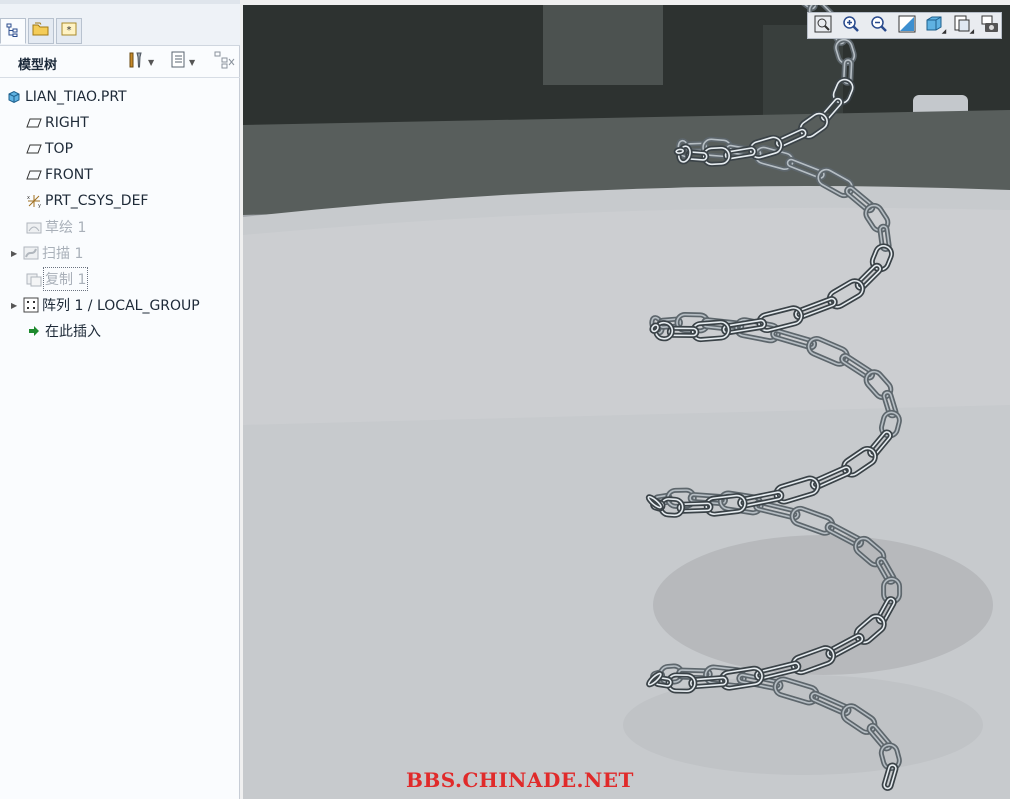 The width and height of the screenshot is (1010, 799). I want to click on favorites-tab: *, so click(69, 31).